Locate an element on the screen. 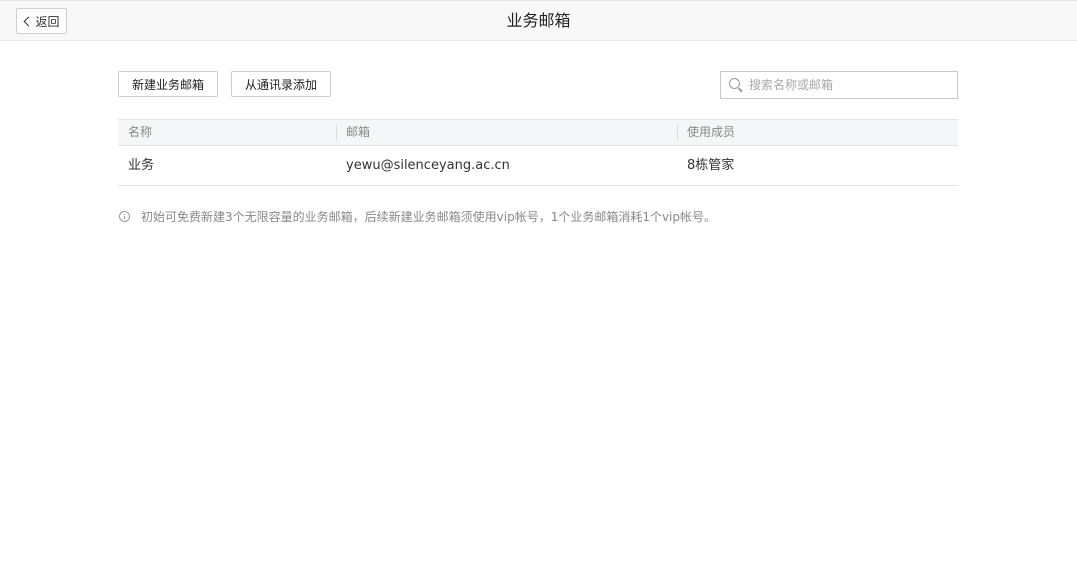  new-business-mailbox-label: 新建业务邮箱 is located at coordinates (167, 84).